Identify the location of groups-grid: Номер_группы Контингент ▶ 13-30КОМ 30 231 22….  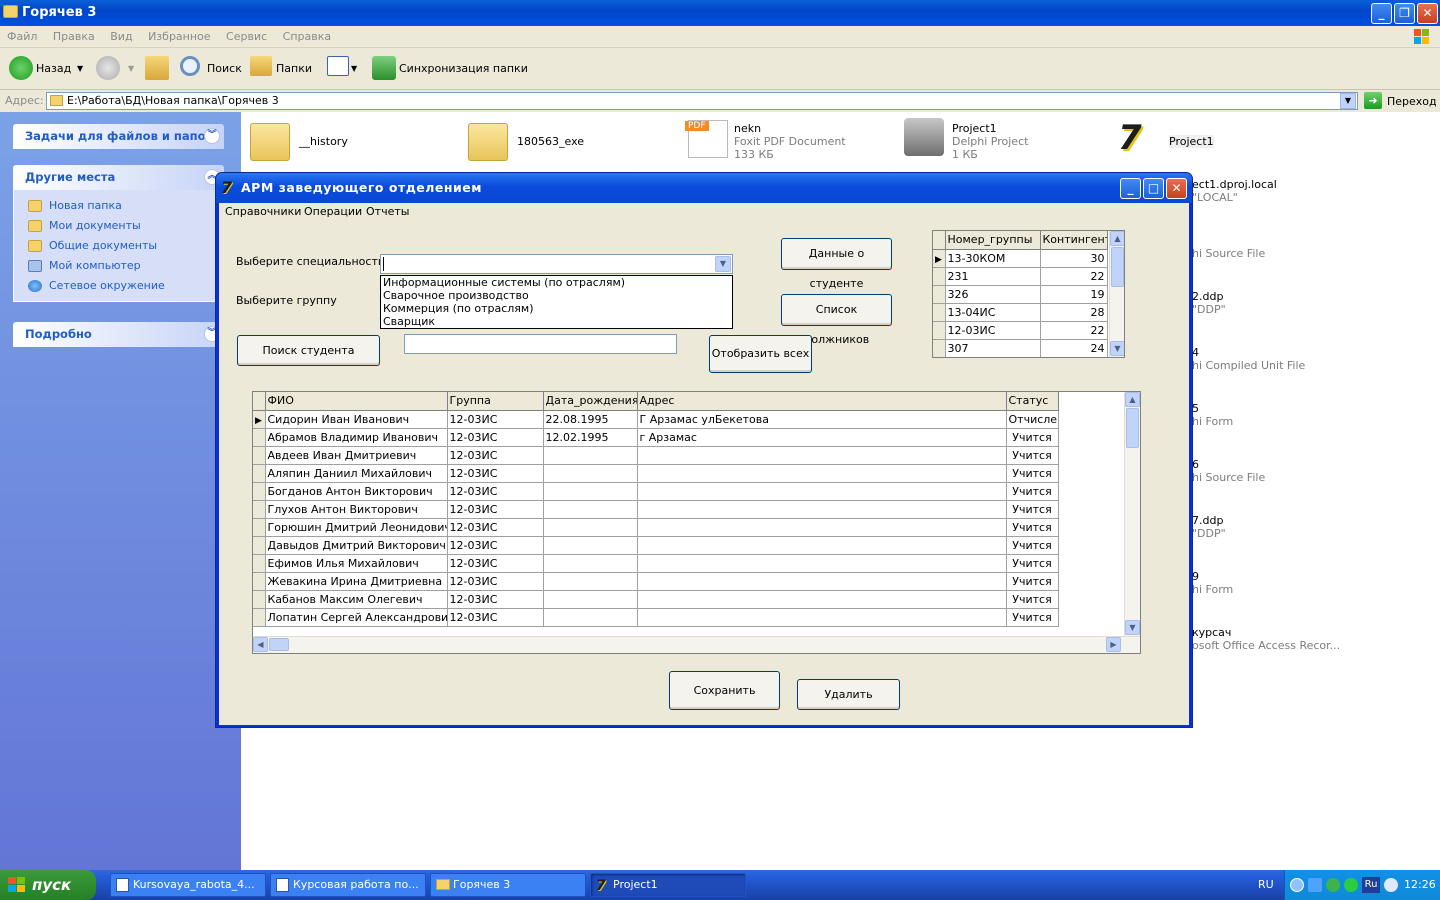
(1028, 294).